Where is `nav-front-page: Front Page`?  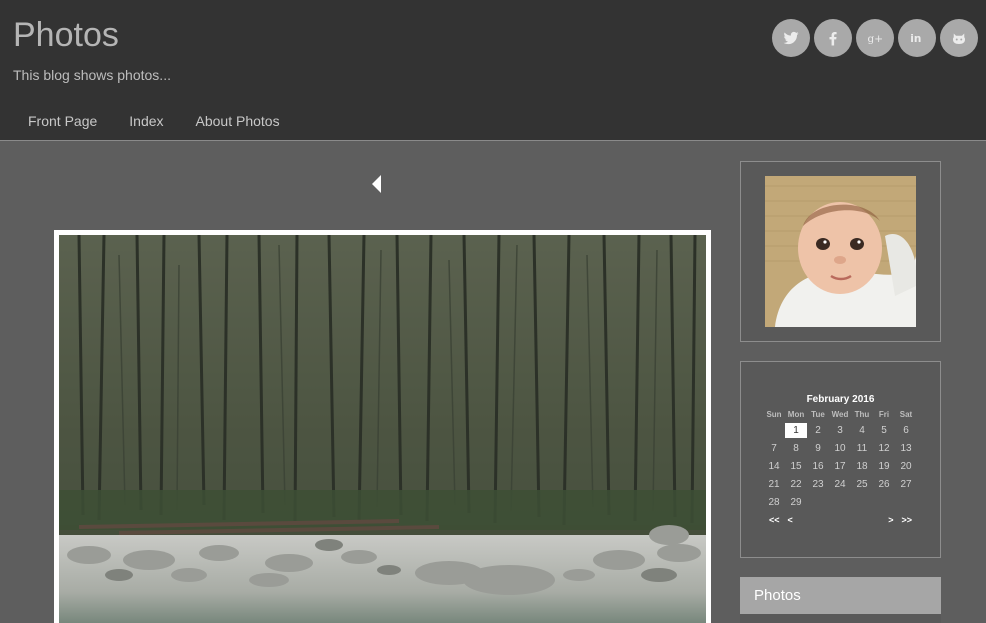 nav-front-page: Front Page is located at coordinates (62, 121).